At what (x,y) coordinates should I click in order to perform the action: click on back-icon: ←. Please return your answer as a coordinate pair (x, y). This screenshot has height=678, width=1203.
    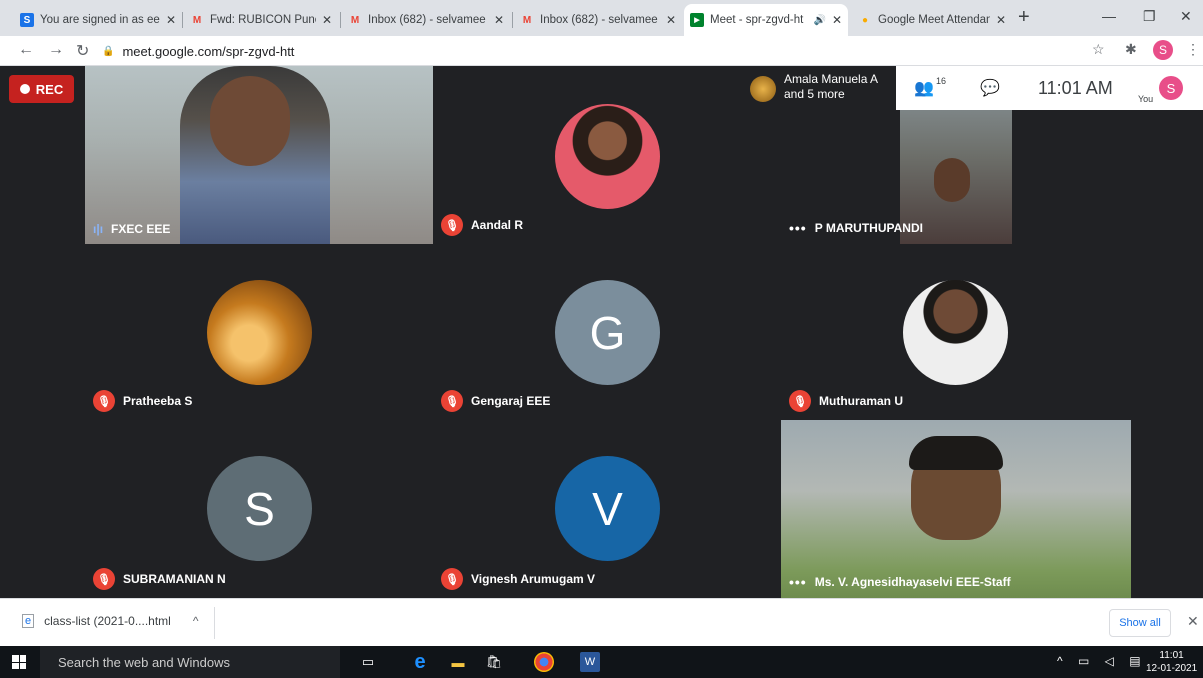
    Looking at the image, I should click on (26, 50).